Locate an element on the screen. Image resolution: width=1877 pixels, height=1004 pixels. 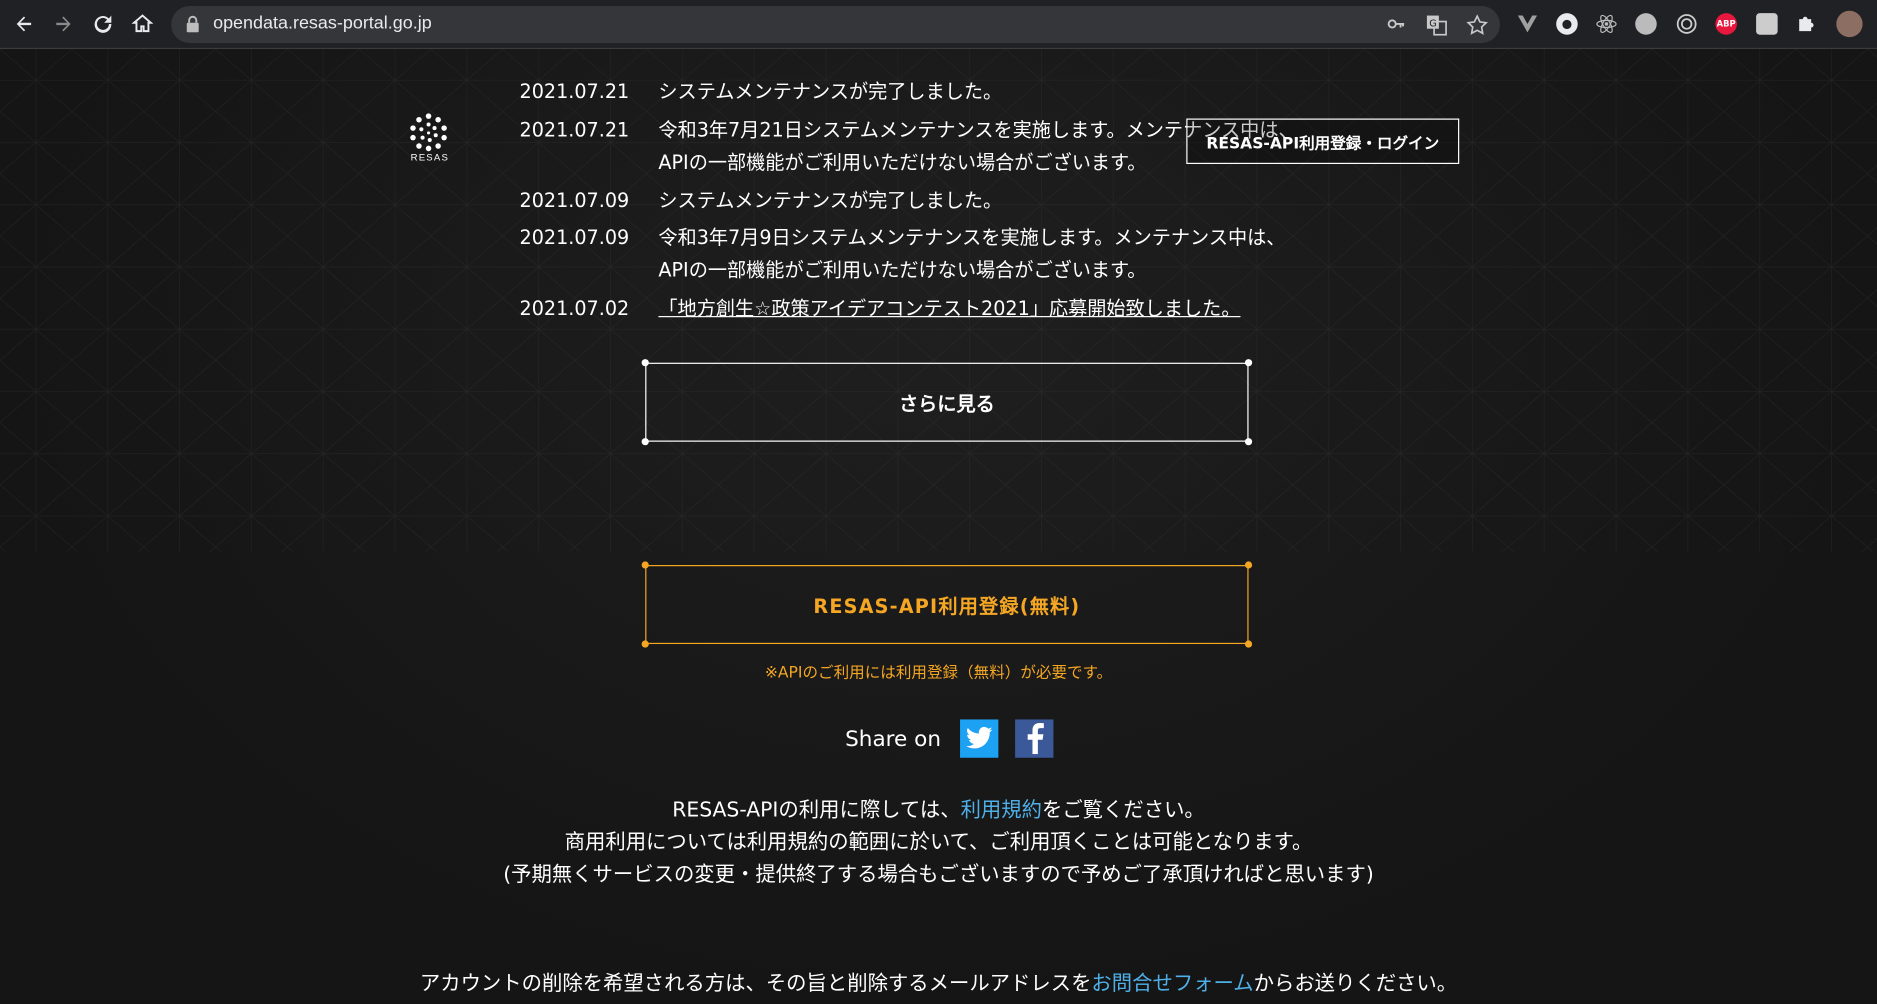
react-extension-icon is located at coordinates (1607, 24).